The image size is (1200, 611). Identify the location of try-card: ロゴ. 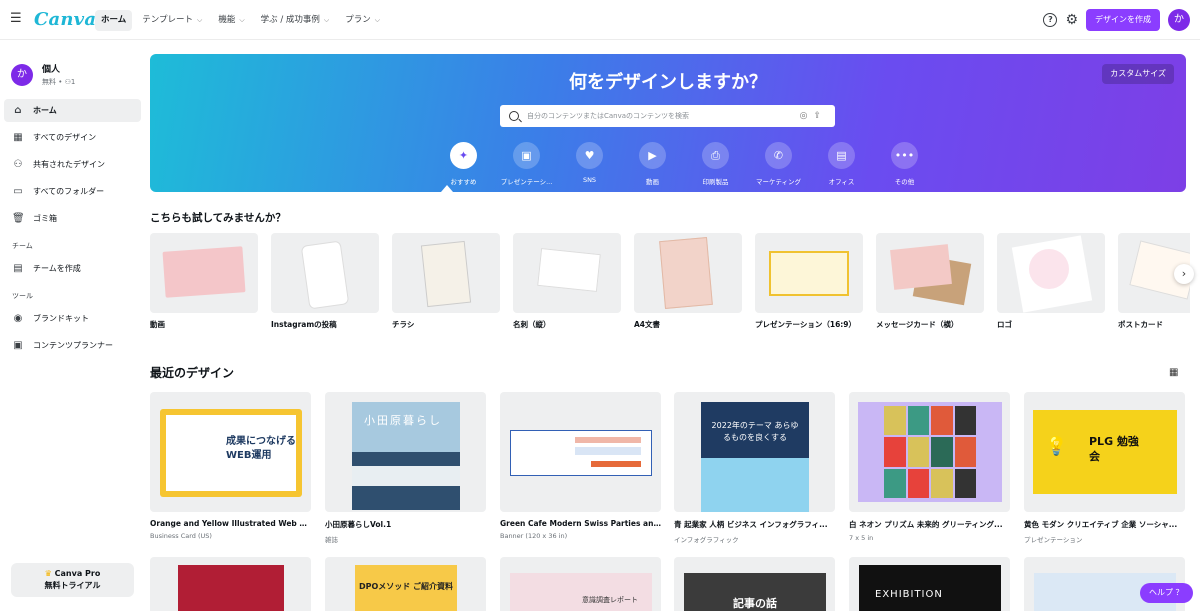
(1051, 281).